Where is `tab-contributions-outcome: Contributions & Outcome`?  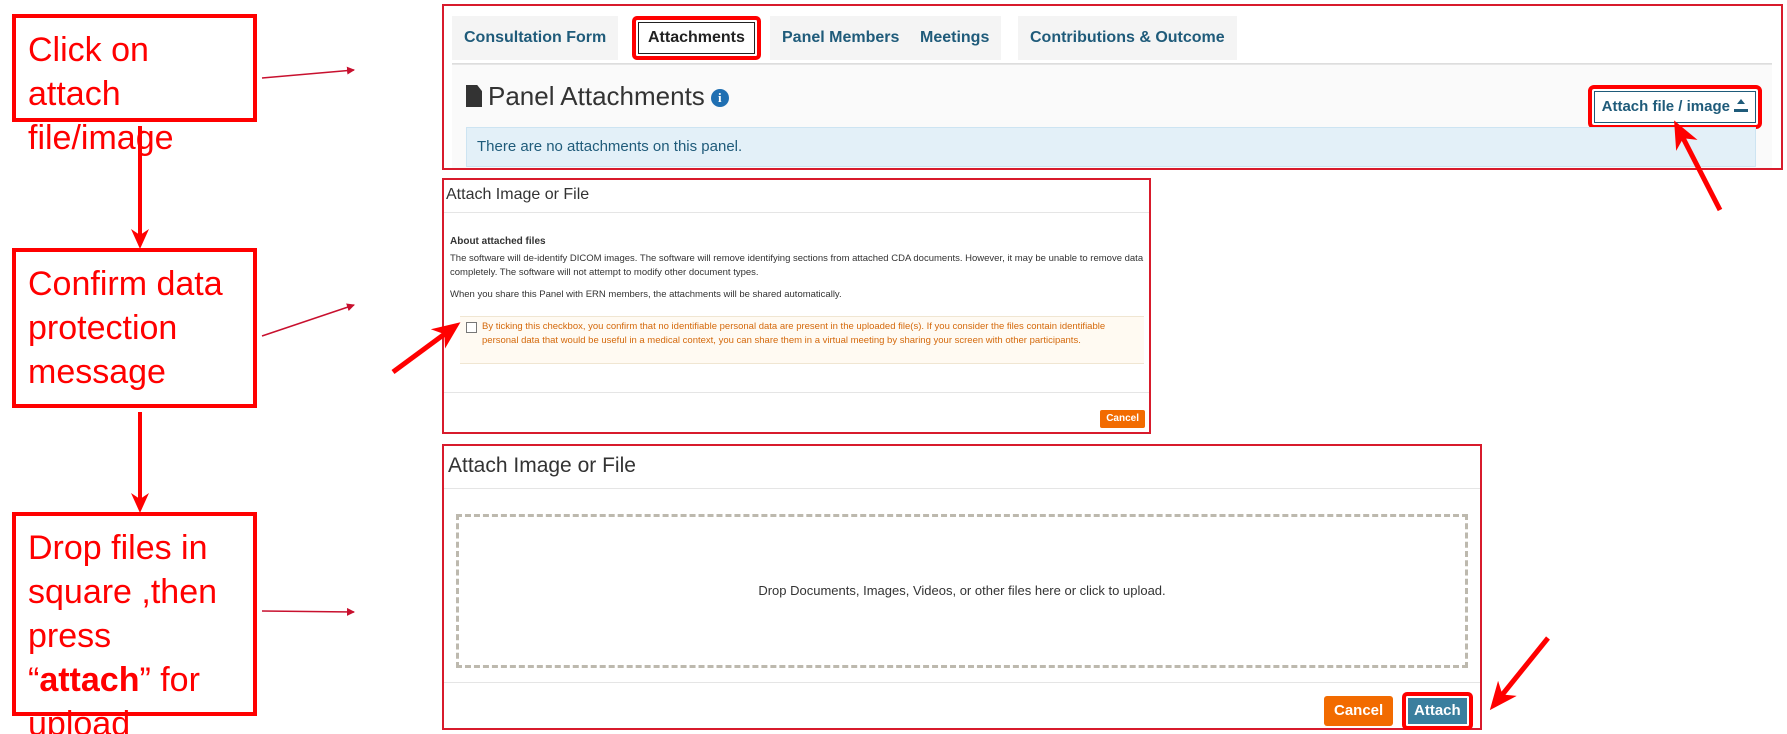 tab-contributions-outcome: Contributions & Outcome is located at coordinates (1127, 38).